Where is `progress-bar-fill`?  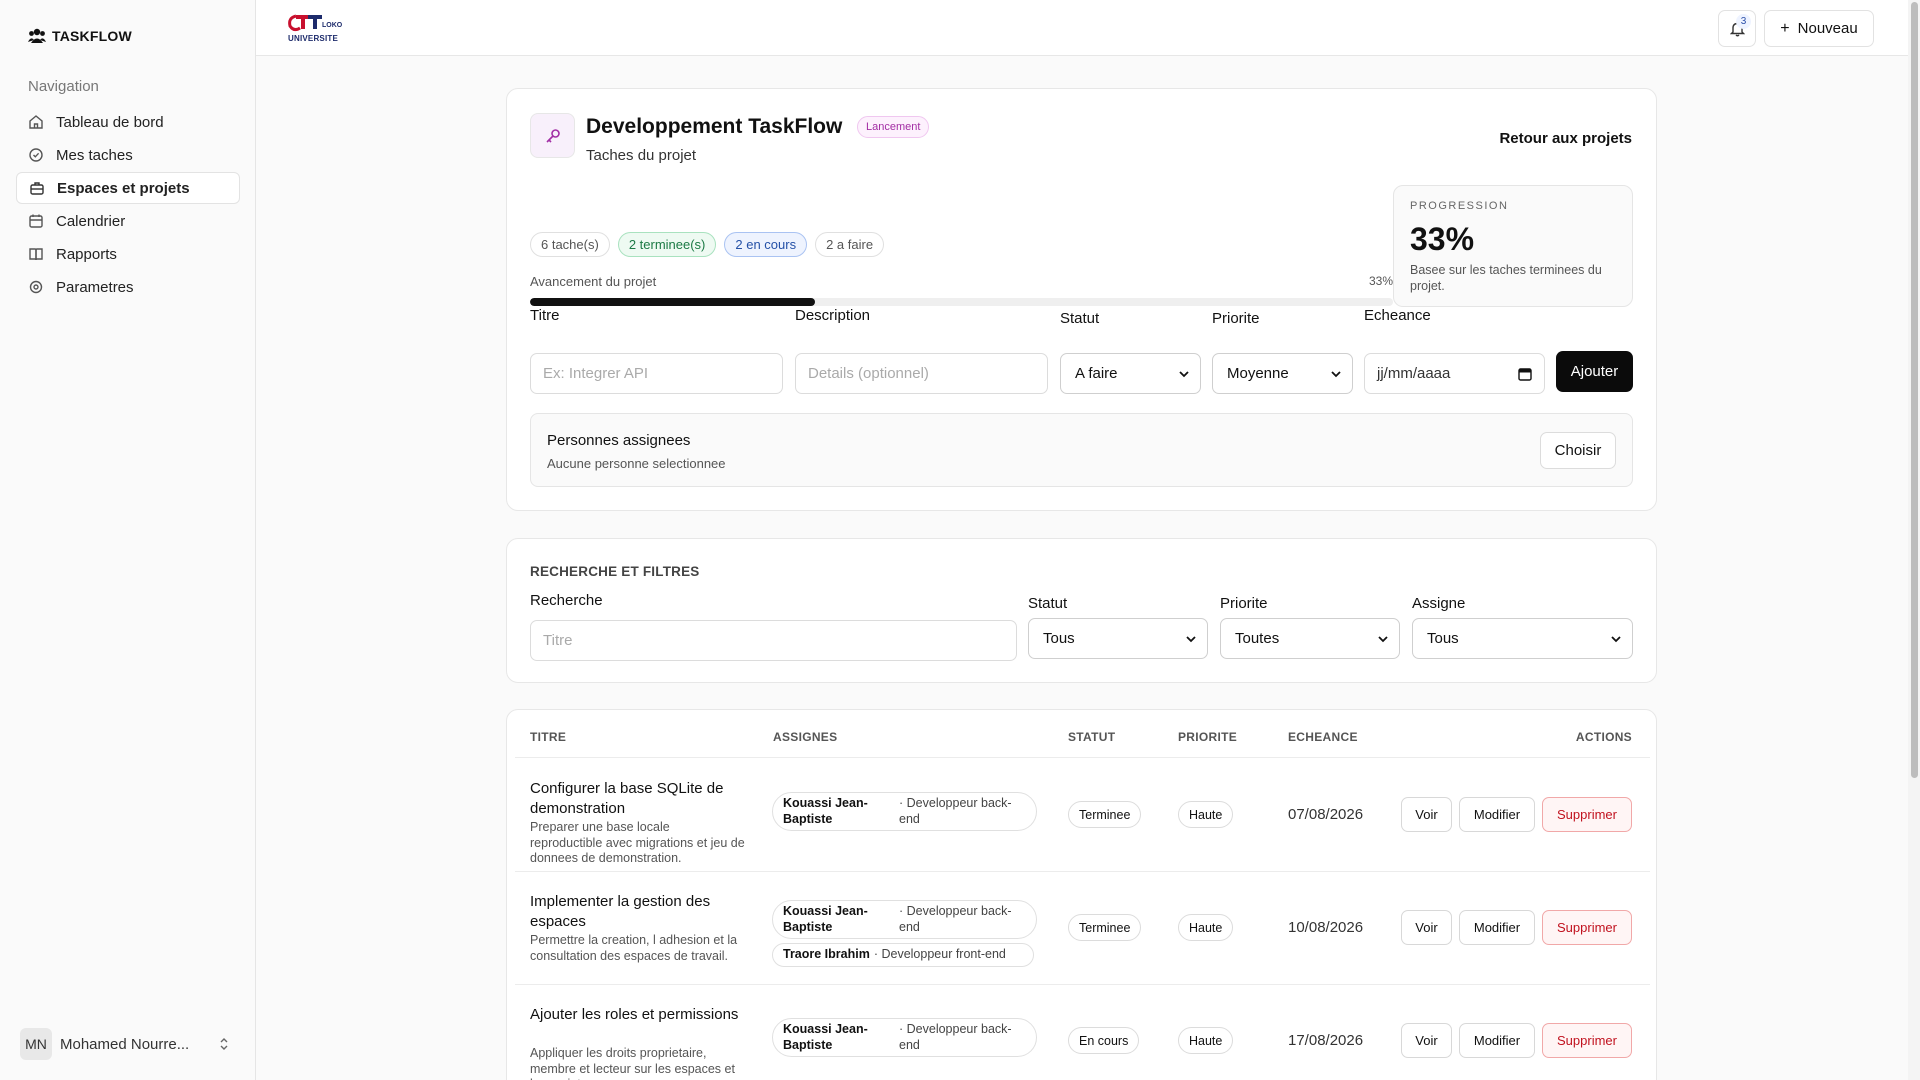 progress-bar-fill is located at coordinates (672, 302).